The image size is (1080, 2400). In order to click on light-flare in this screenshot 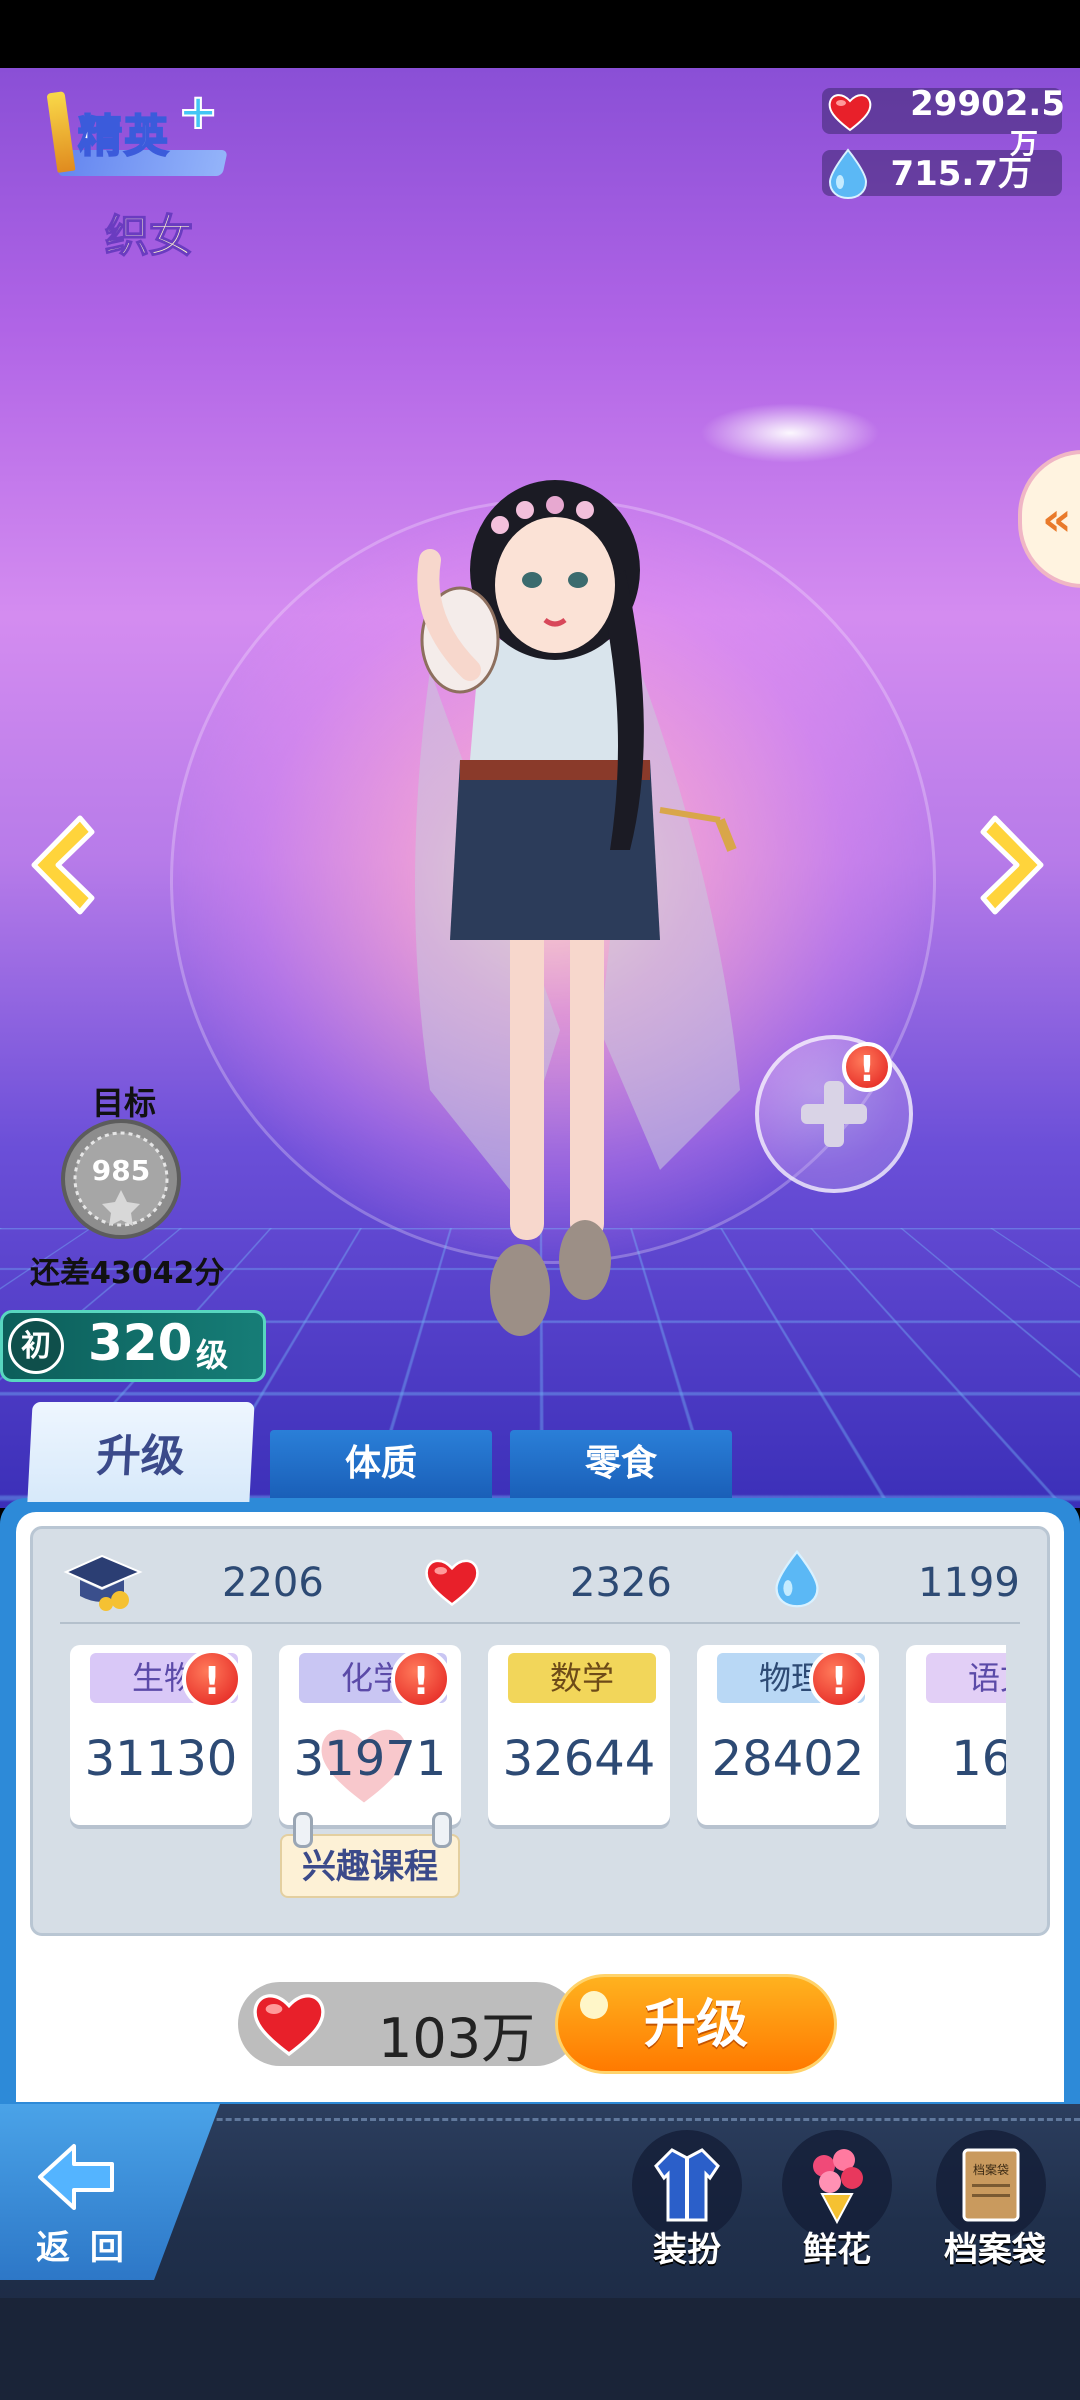, I will do `click(790, 433)`.